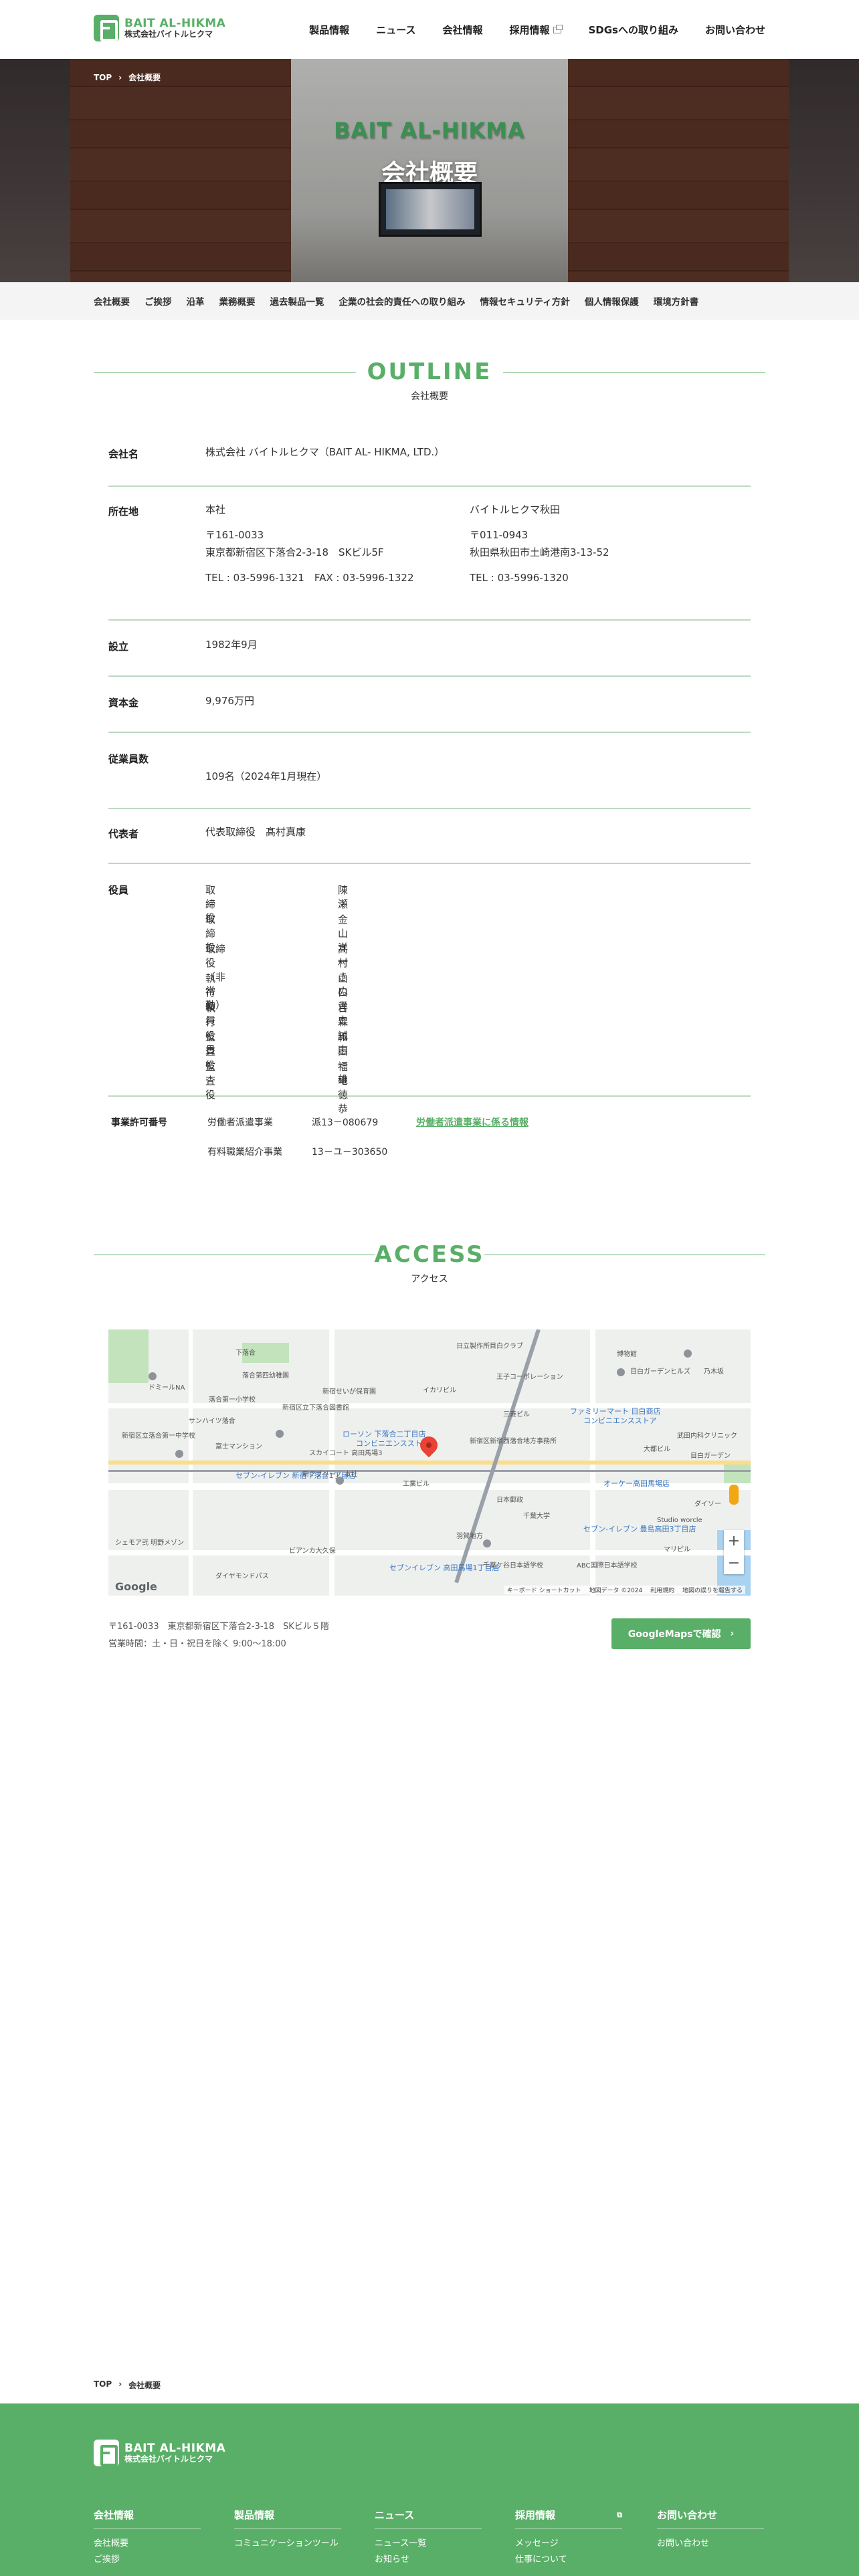  Describe the element at coordinates (315, 1408) in the screenshot. I see `map-label: 新宿区立下落合図書館` at that location.